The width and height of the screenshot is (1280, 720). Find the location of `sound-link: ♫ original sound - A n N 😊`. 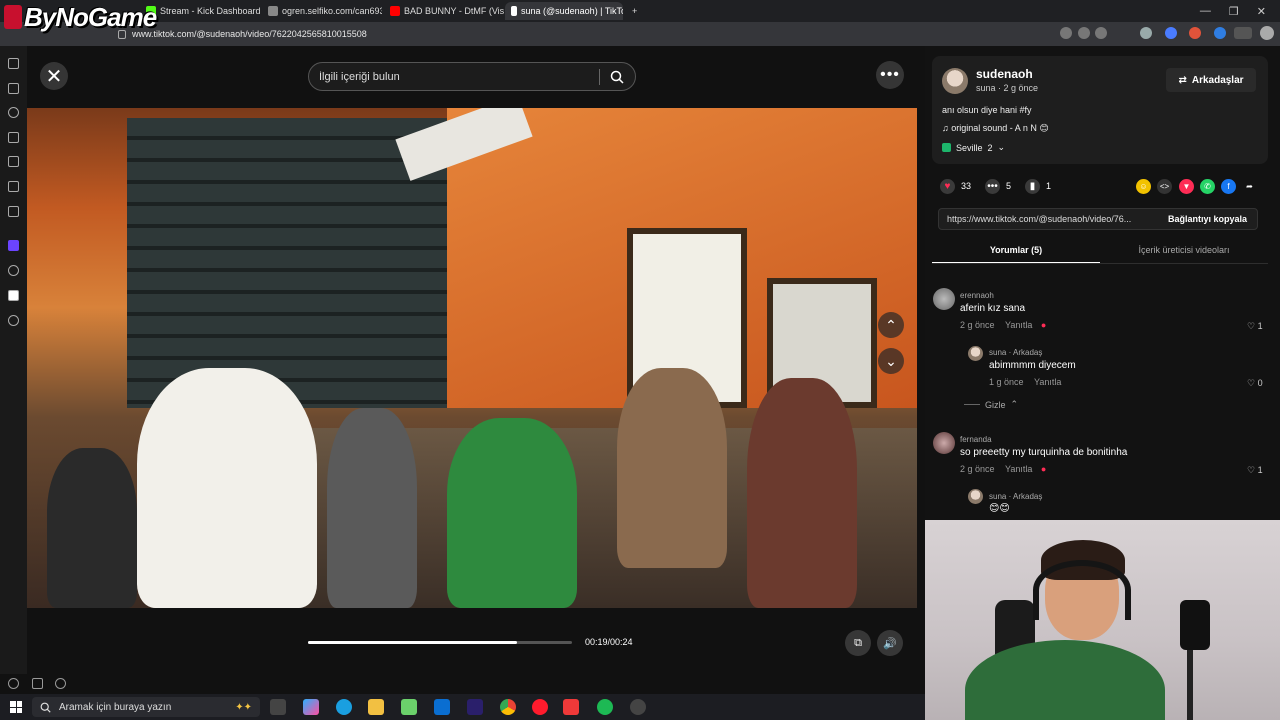

sound-link: ♫ original sound - A n N 😊 is located at coordinates (995, 128).